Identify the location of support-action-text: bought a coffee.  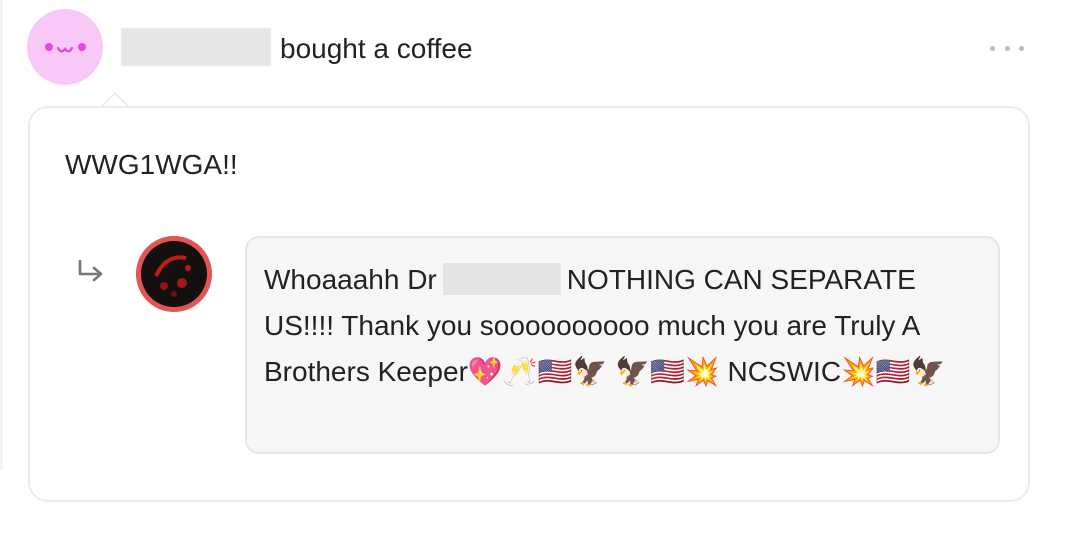
(376, 48).